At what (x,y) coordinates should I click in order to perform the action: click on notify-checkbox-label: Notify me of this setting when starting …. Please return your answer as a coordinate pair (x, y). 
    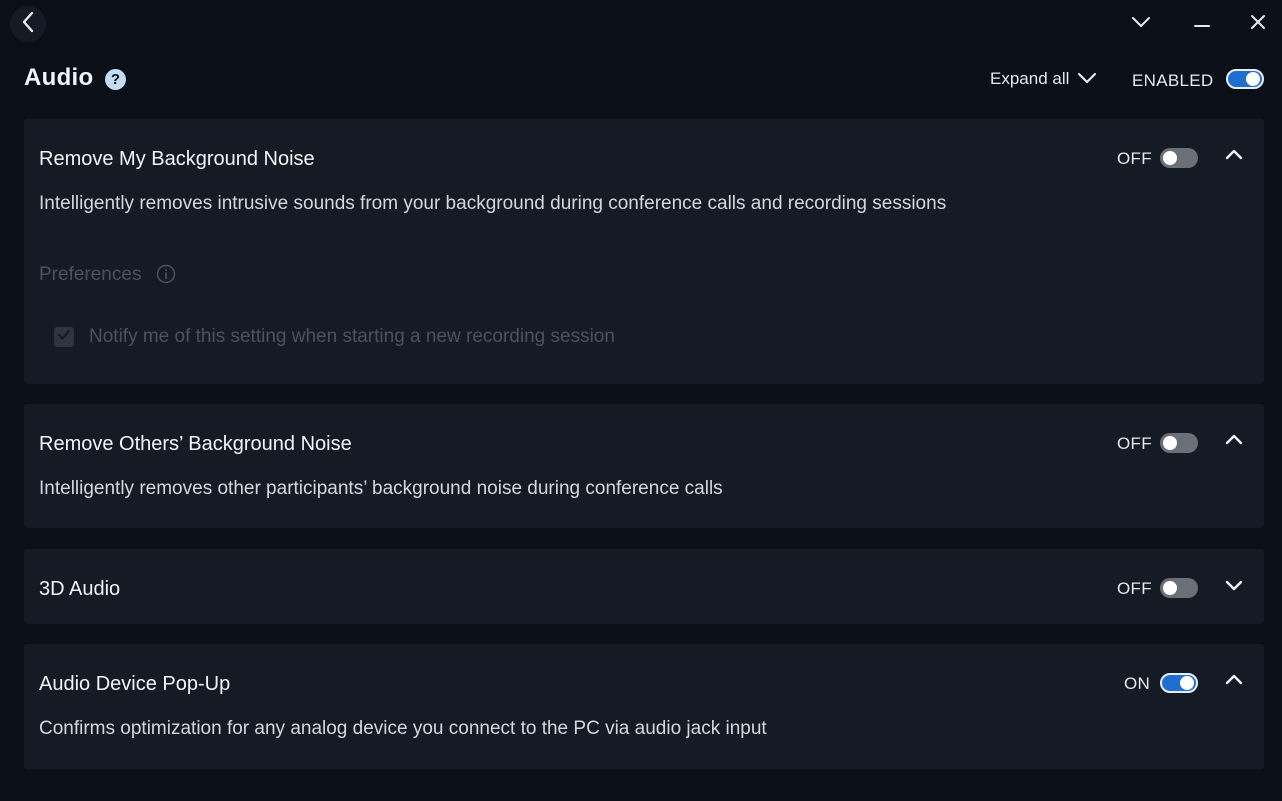
    Looking at the image, I should click on (352, 336).